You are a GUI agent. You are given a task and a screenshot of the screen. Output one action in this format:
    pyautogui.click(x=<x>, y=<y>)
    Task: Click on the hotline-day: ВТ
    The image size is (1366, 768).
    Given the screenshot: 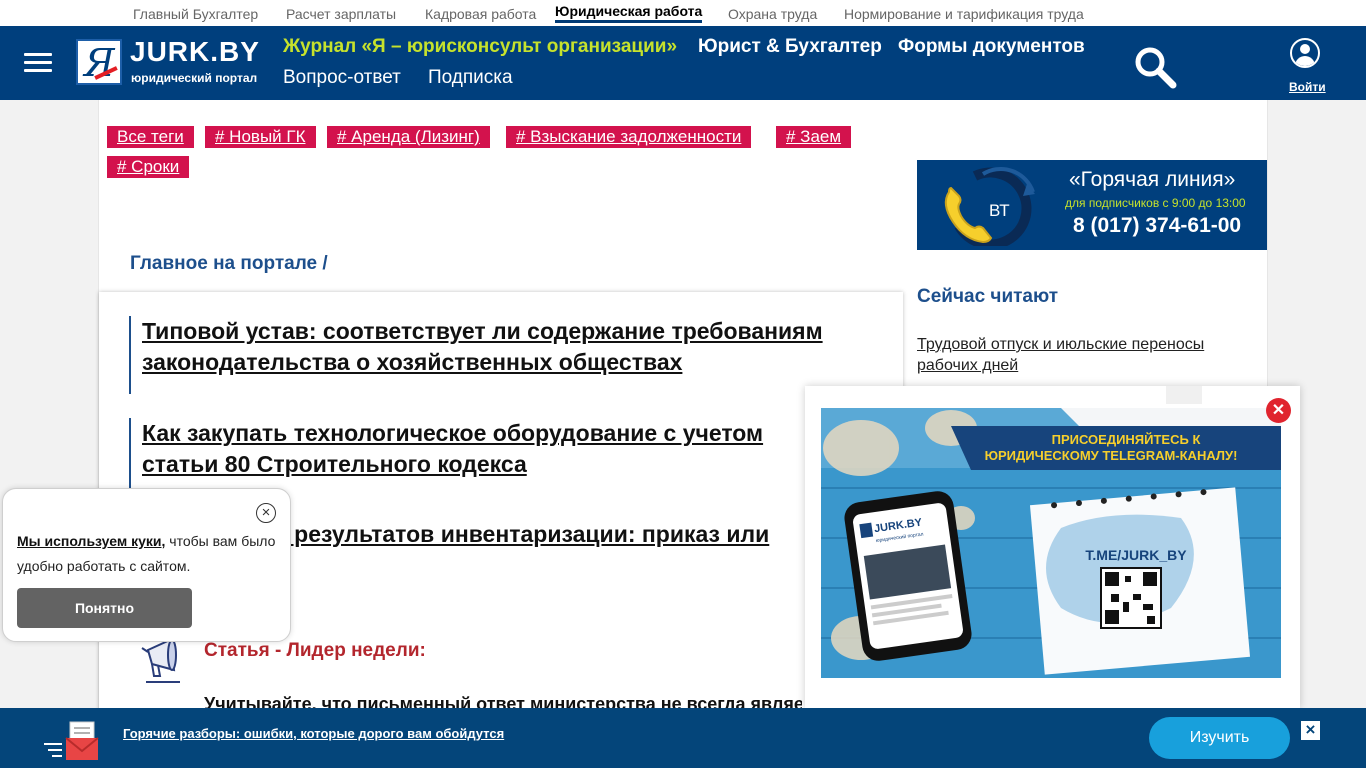 What is the action you would take?
    pyautogui.click(x=999, y=210)
    